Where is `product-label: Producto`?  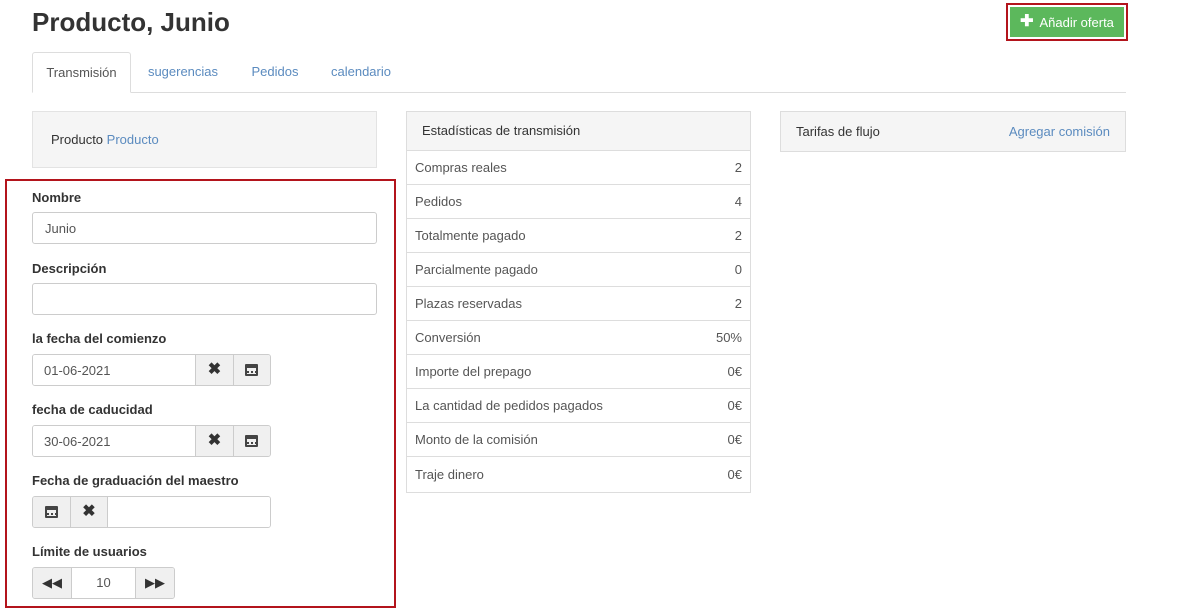
product-label: Producto is located at coordinates (77, 139).